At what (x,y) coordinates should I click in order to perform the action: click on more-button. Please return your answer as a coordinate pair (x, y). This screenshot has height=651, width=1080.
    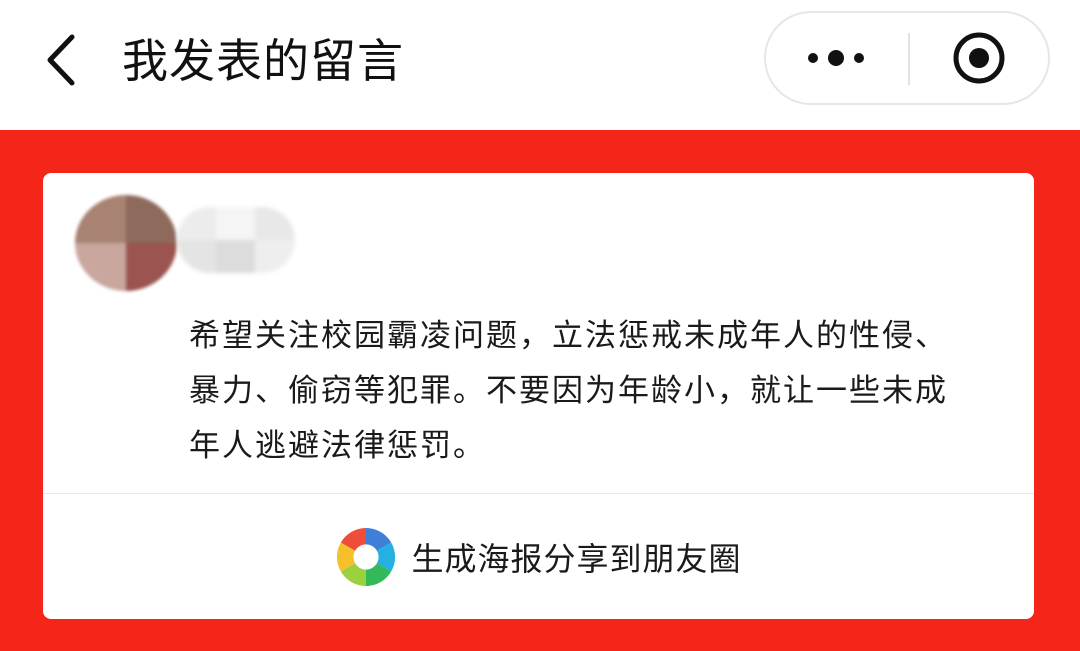
    Looking at the image, I should click on (837, 58).